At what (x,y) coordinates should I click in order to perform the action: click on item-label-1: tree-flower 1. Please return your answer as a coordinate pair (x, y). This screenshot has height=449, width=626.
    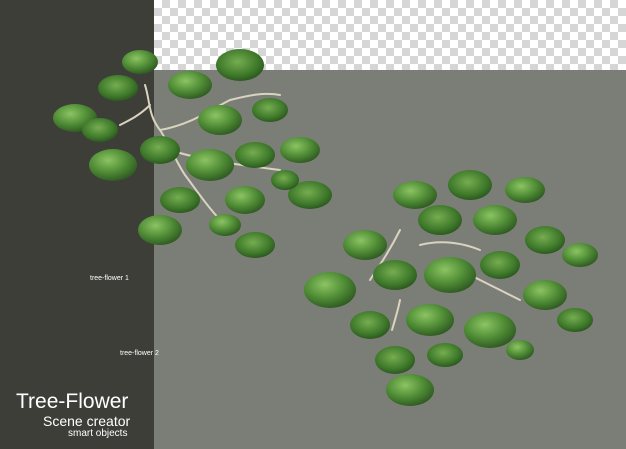
    Looking at the image, I should click on (109, 278).